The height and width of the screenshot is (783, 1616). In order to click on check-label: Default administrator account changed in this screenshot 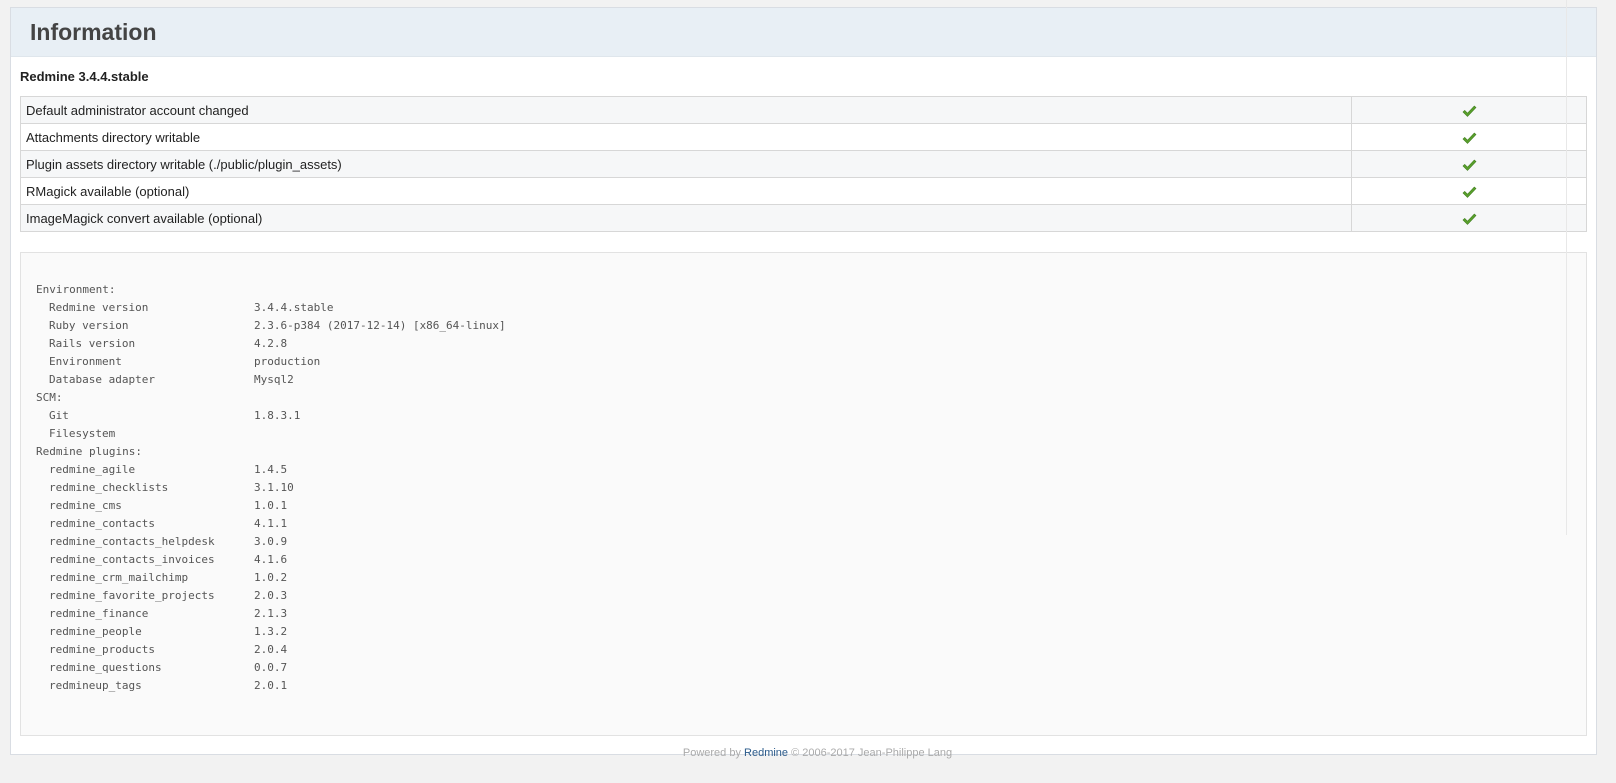, I will do `click(686, 110)`.